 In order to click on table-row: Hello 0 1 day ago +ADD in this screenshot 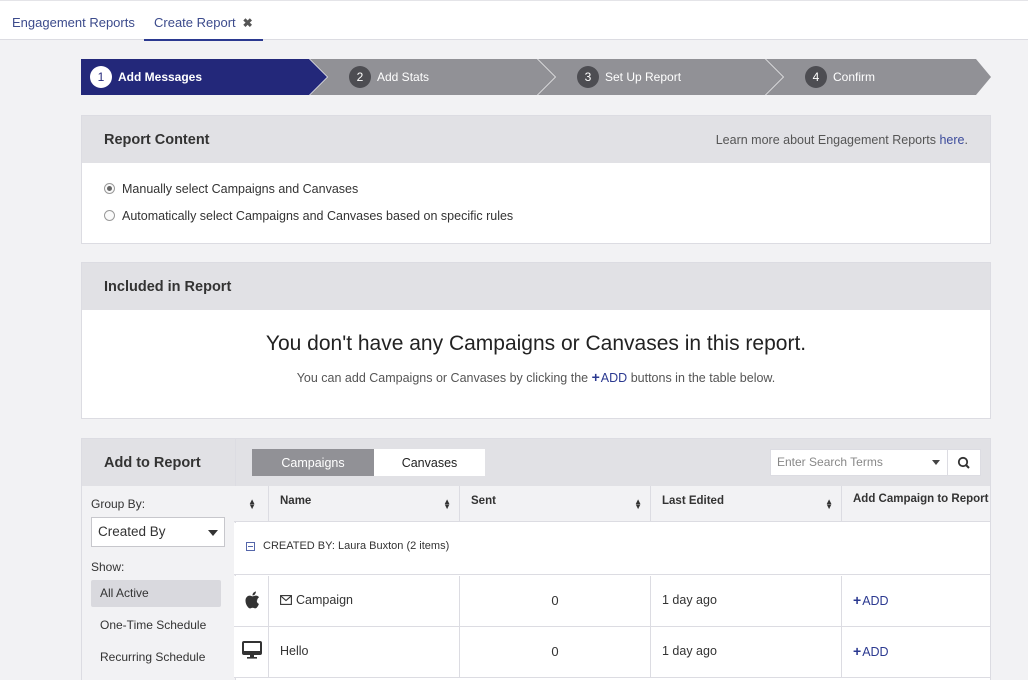, I will do `click(612, 652)`.